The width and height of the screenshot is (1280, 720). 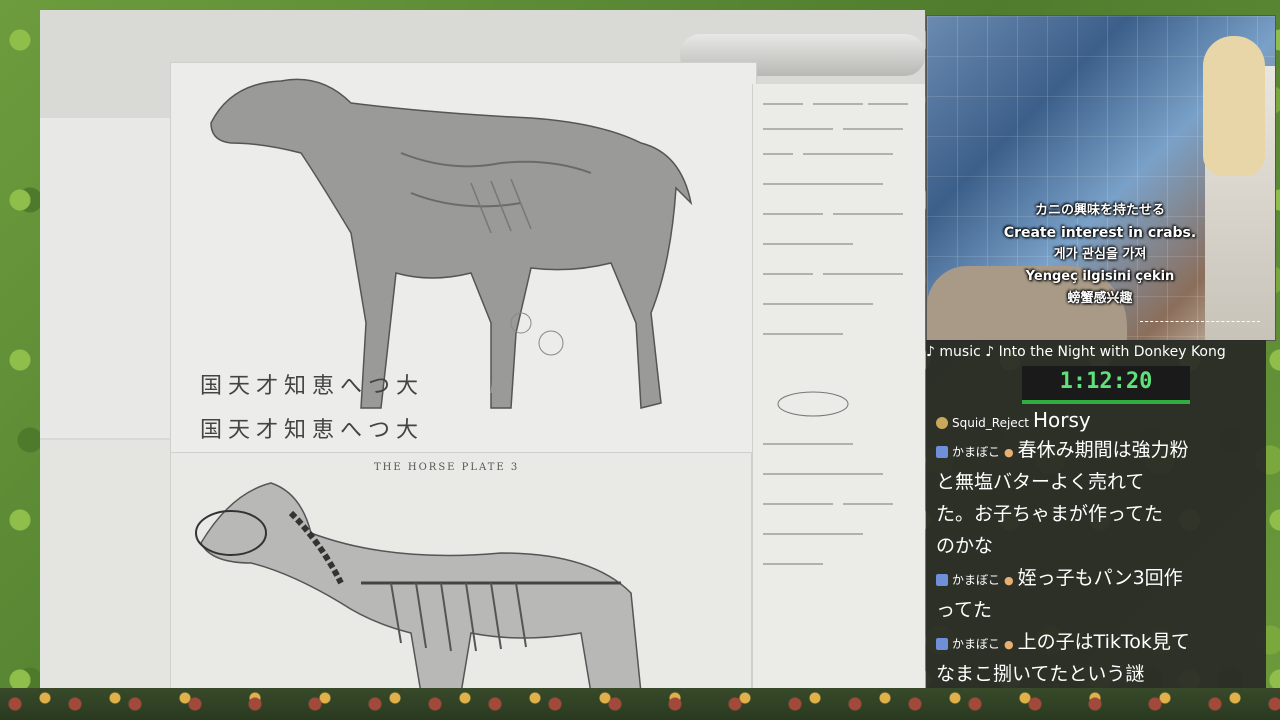 What do you see at coordinates (964, 610) in the screenshot?
I see `chat-text-line: ってた` at bounding box center [964, 610].